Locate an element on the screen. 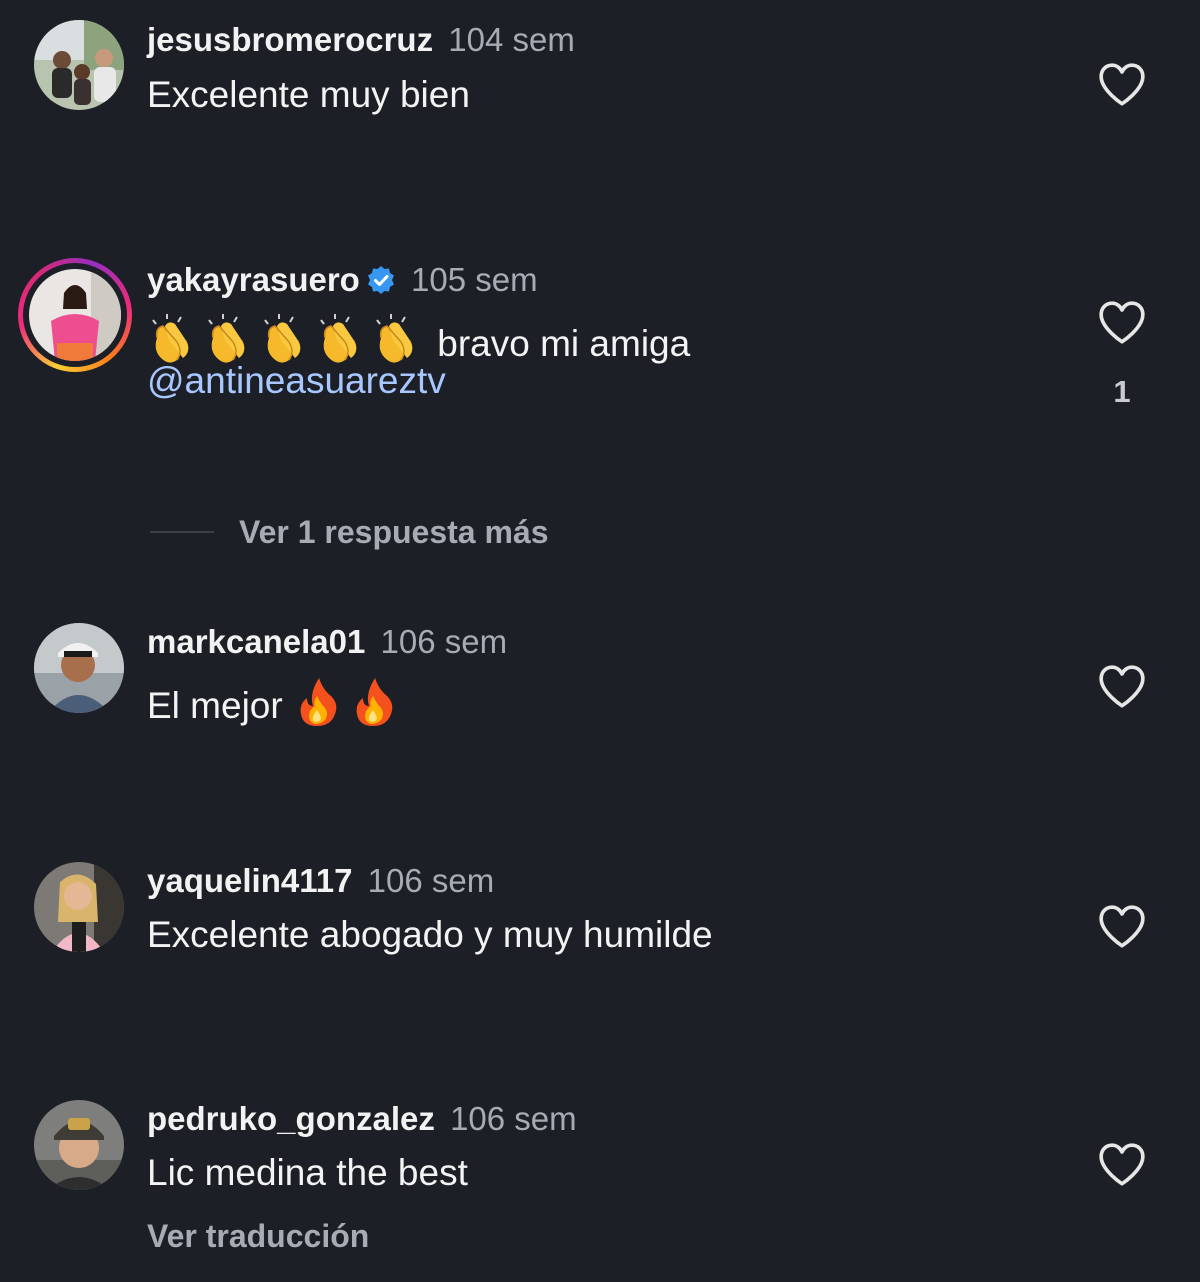 This screenshot has width=1200, height=1282. comment-header: jesusbromerocruz 104 sem is located at coordinates (361, 40).